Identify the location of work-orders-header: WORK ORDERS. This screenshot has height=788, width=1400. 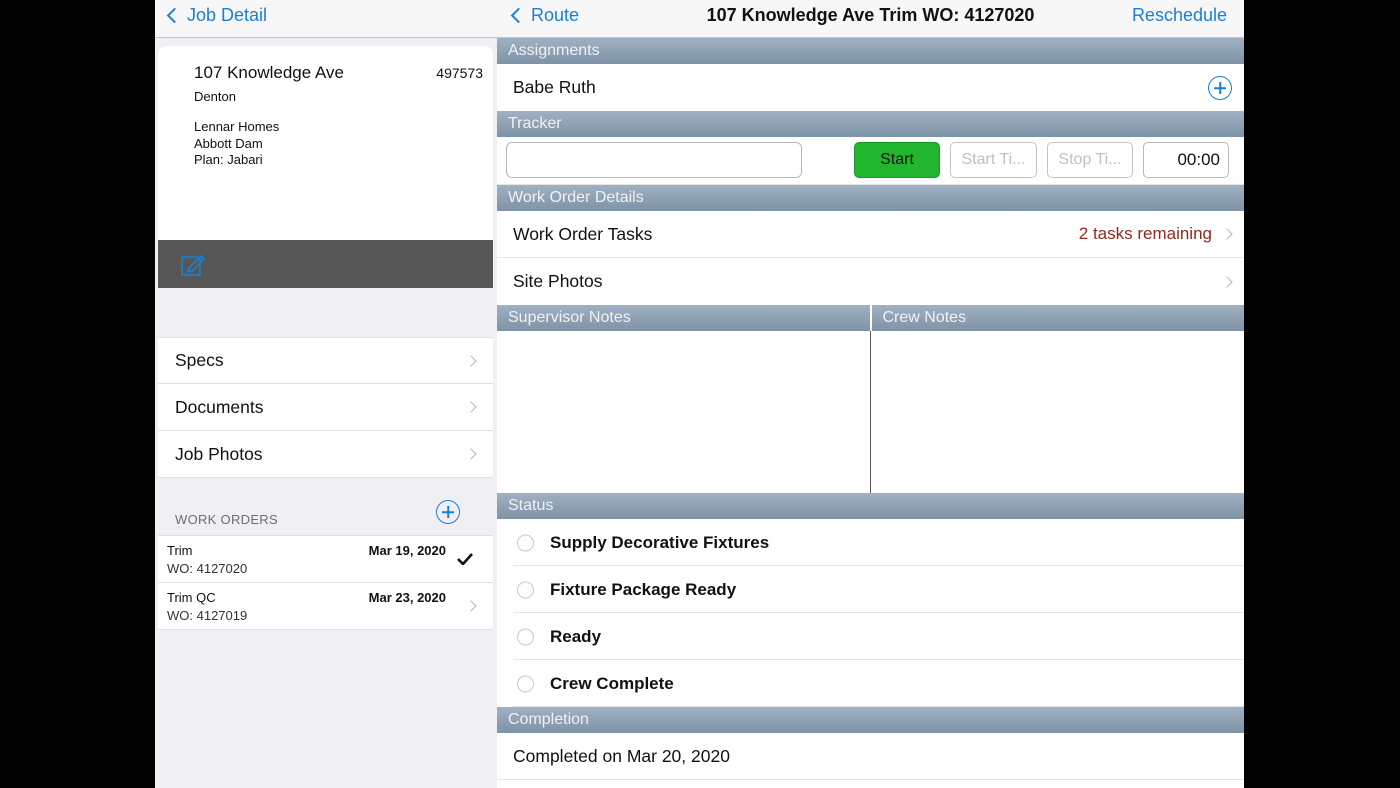
(226, 519).